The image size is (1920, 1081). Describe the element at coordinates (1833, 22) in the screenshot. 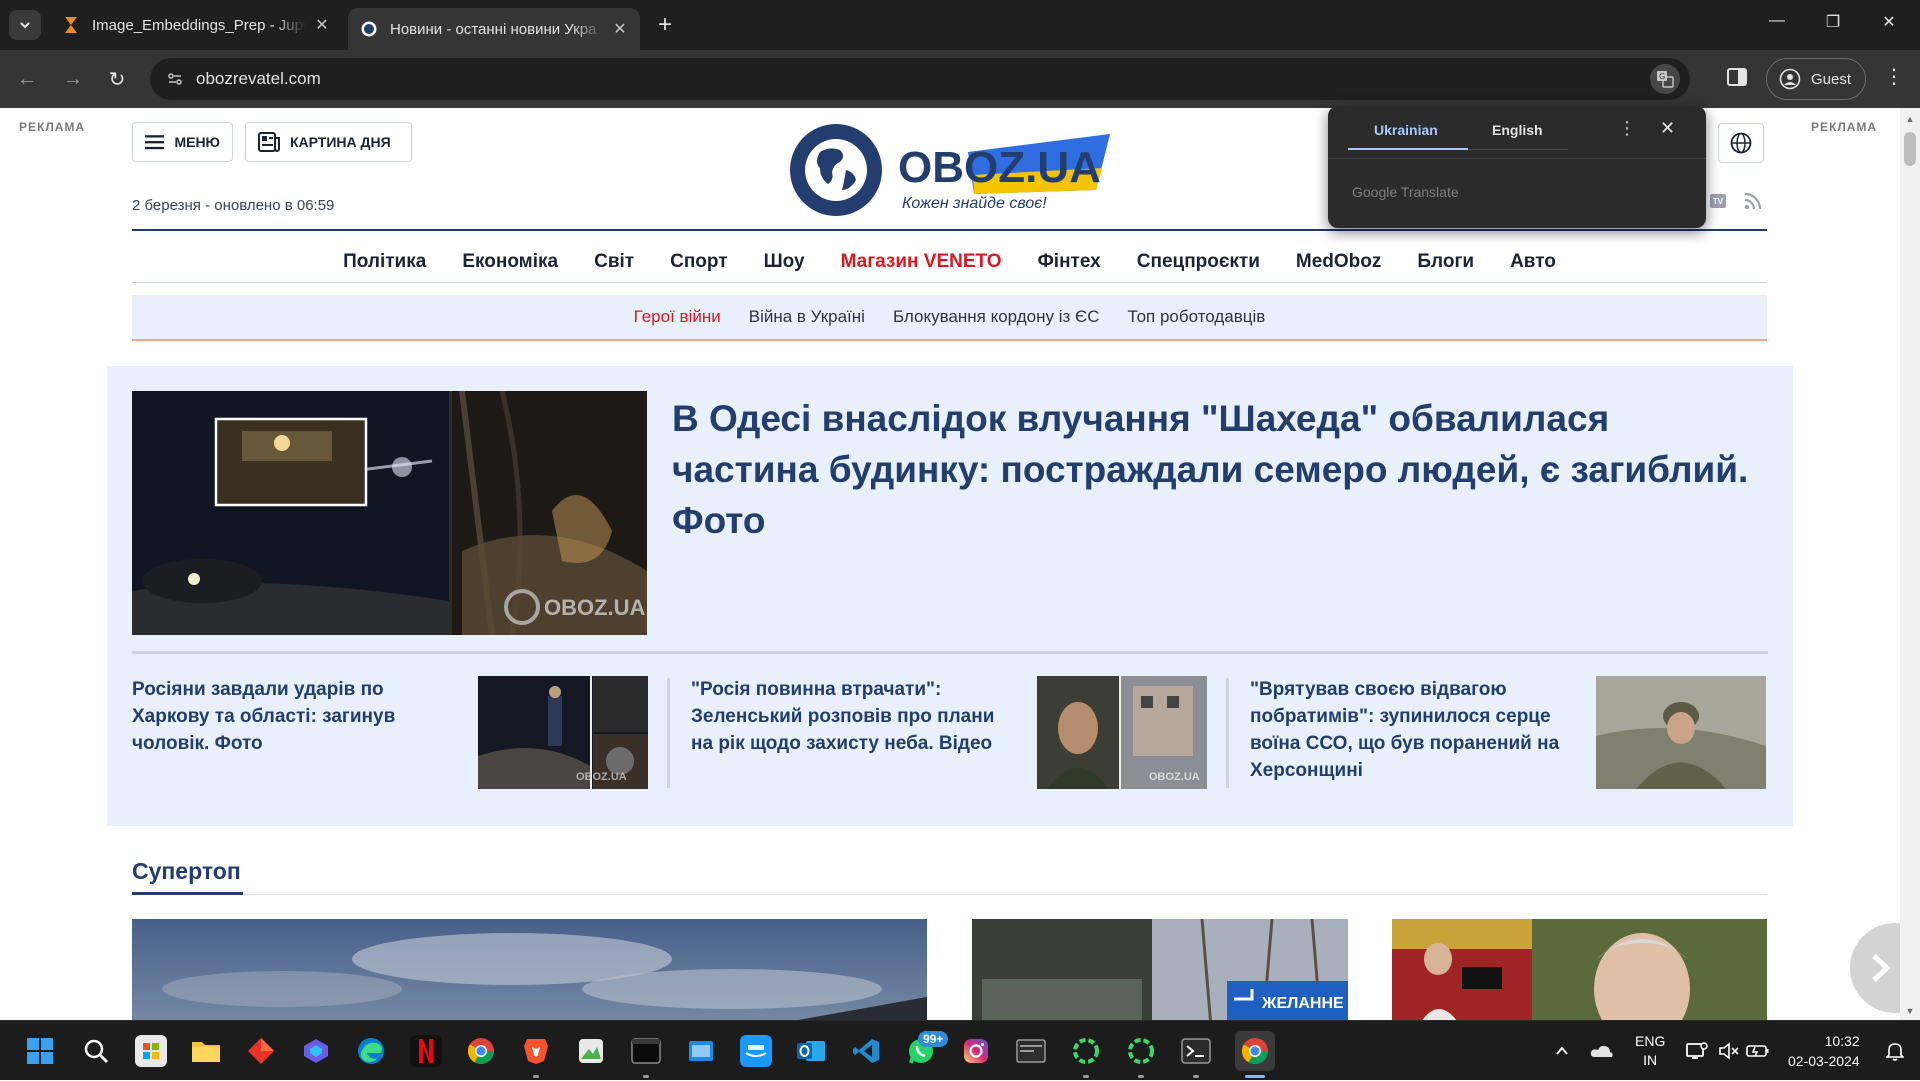

I see `restore-button: ❐` at that location.